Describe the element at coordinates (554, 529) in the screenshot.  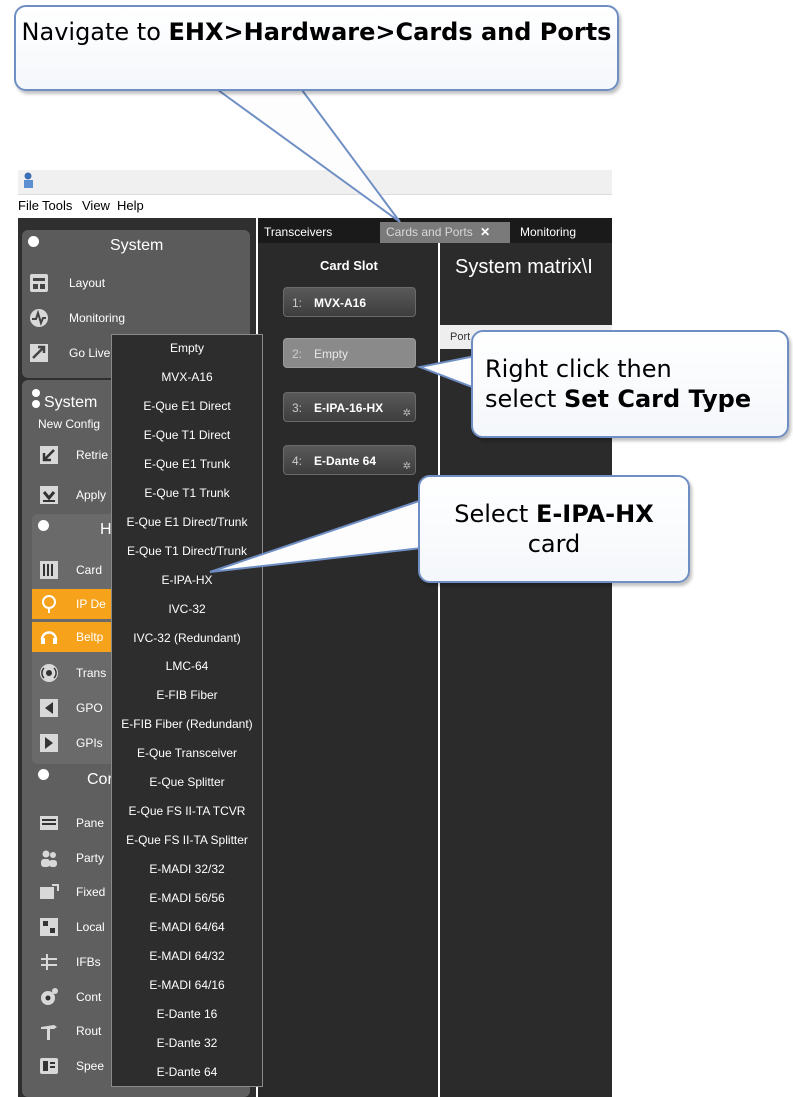
I see `select-card-callout: Select E-IPA-HX card` at that location.